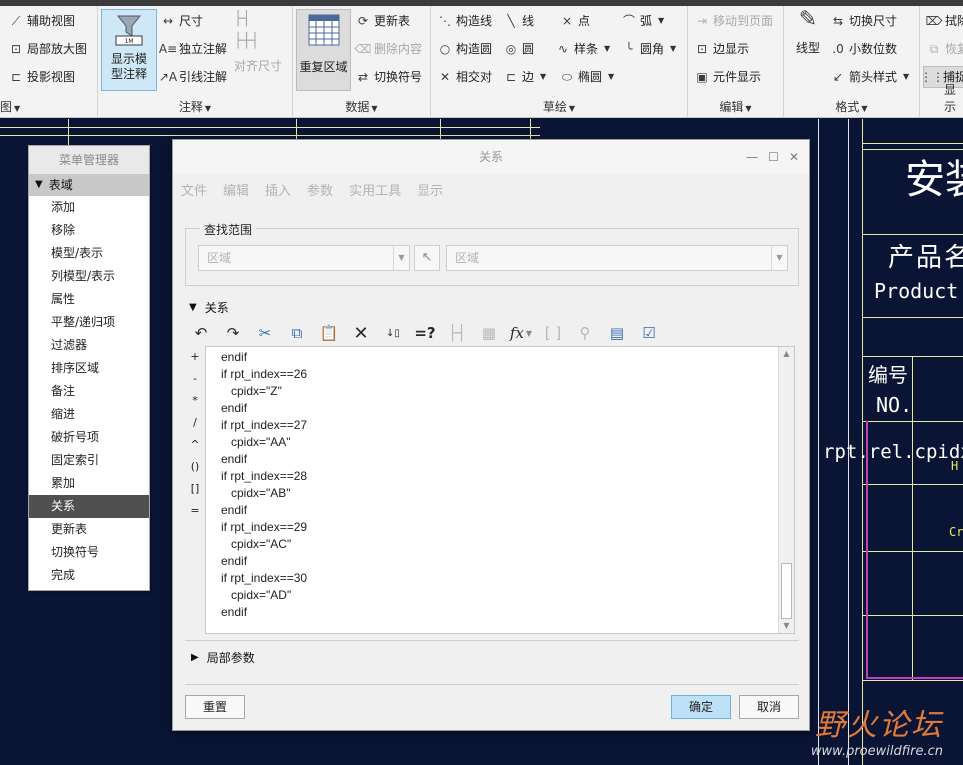  I want to click on point-button: × 点, so click(574, 21).